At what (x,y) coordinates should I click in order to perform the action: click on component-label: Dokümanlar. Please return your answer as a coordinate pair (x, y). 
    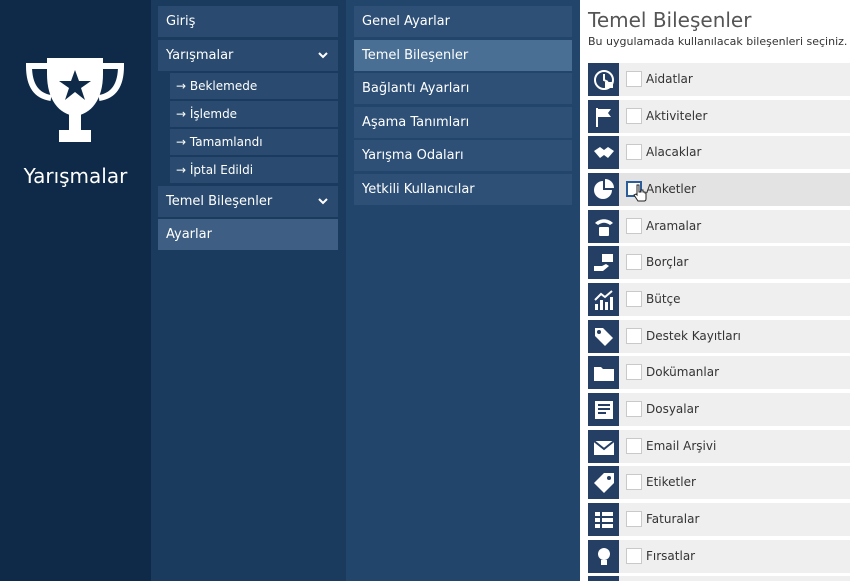
    Looking at the image, I should click on (683, 372).